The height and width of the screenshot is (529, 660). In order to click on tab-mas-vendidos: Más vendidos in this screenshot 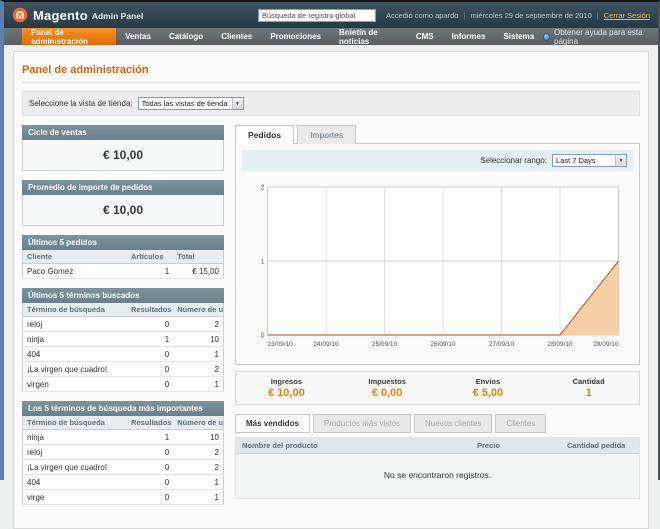, I will do `click(272, 423)`.